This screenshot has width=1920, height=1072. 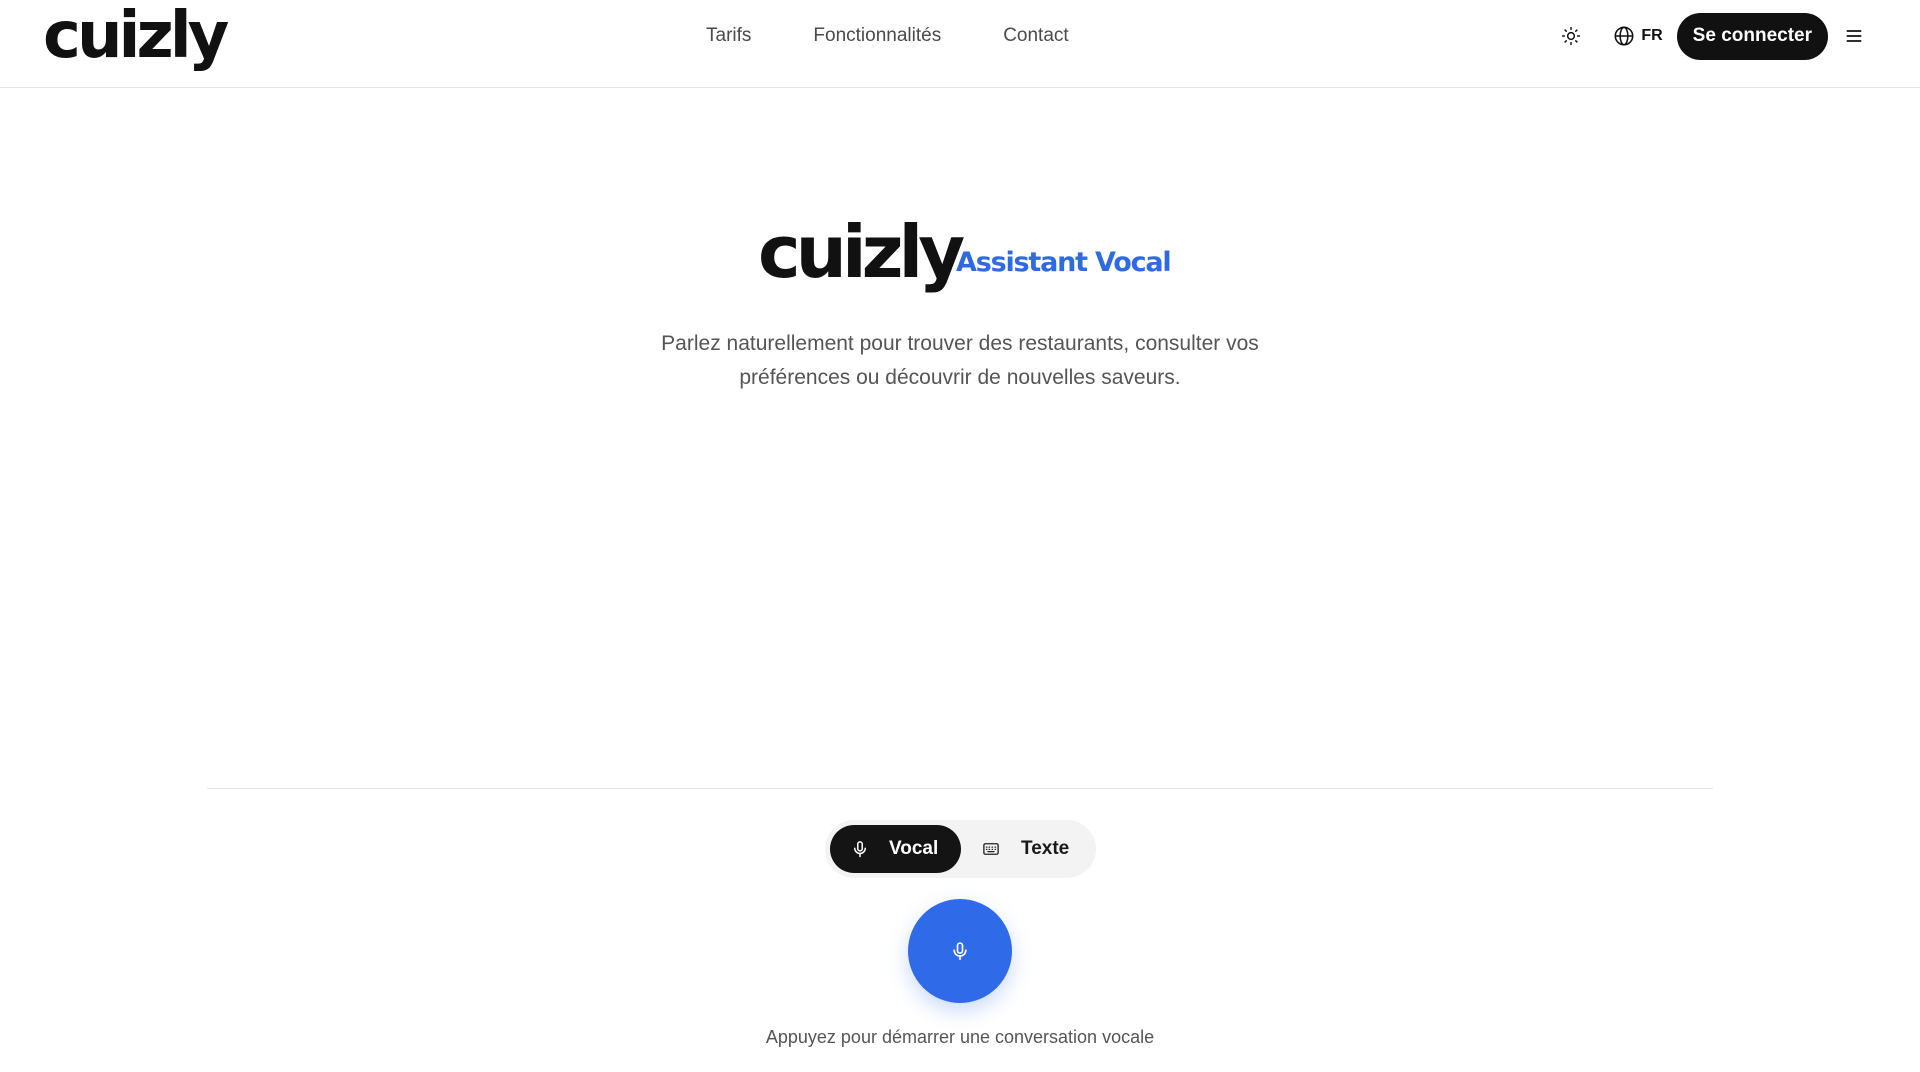 I want to click on menu-icon, so click(x=1854, y=36).